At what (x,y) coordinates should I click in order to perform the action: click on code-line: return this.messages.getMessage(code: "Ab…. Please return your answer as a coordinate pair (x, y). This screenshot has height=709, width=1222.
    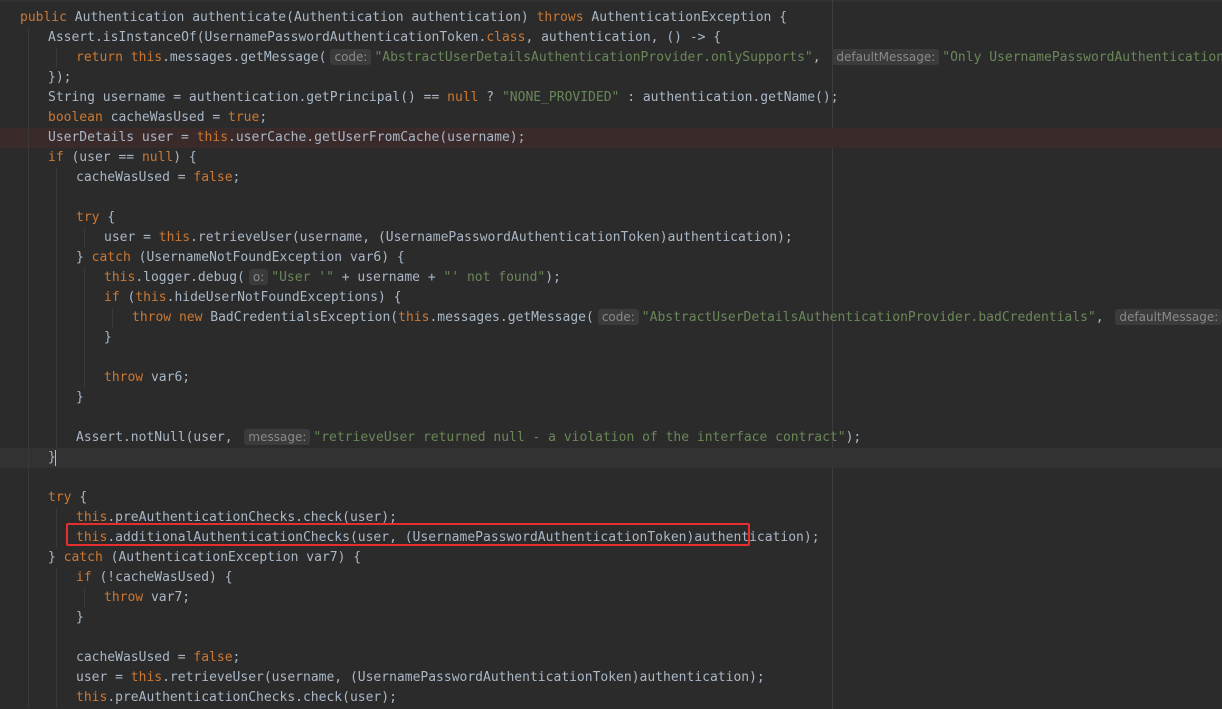
    Looking at the image, I should click on (611, 58).